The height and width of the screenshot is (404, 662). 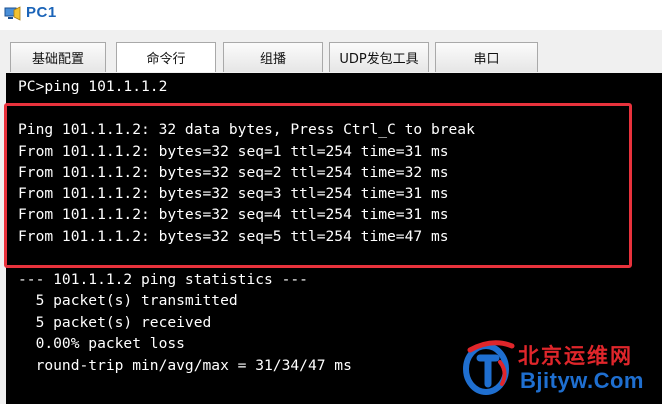 I want to click on terminal-line: --- 101.1.1.2 ping statistics ---, so click(x=163, y=279).